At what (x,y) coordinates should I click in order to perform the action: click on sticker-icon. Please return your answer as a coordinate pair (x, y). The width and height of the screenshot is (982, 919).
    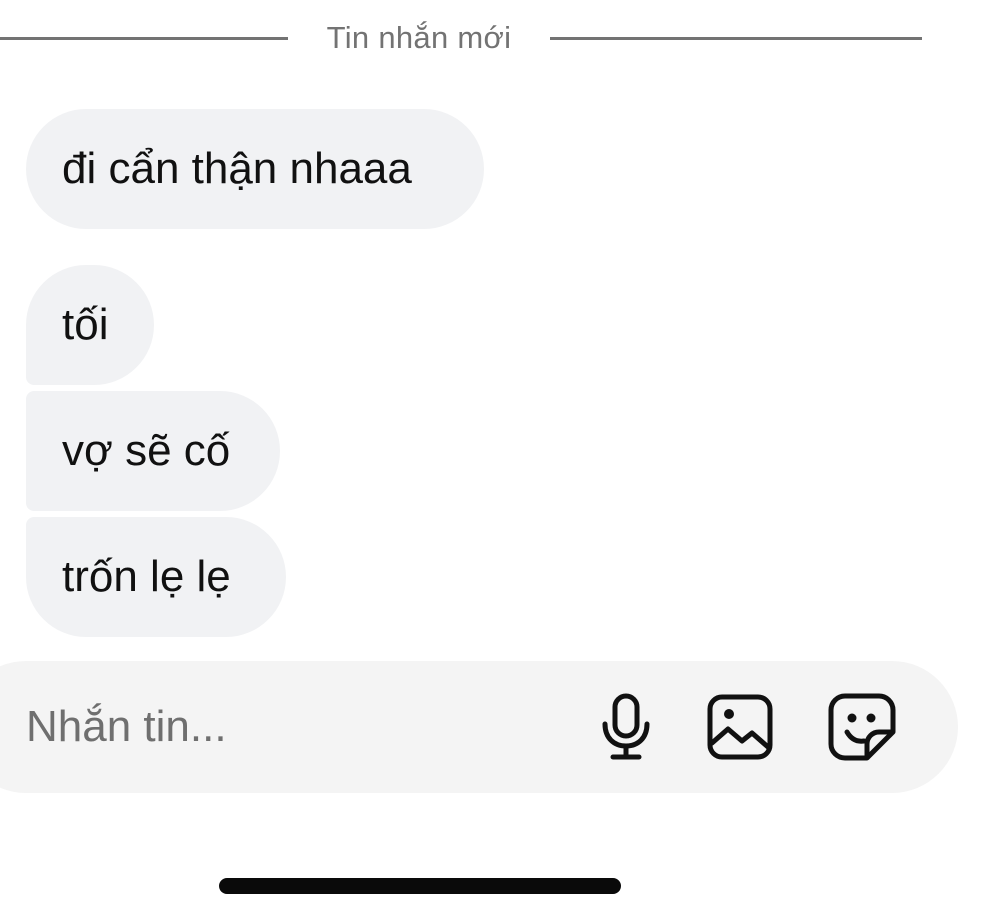
    Looking at the image, I should click on (862, 727).